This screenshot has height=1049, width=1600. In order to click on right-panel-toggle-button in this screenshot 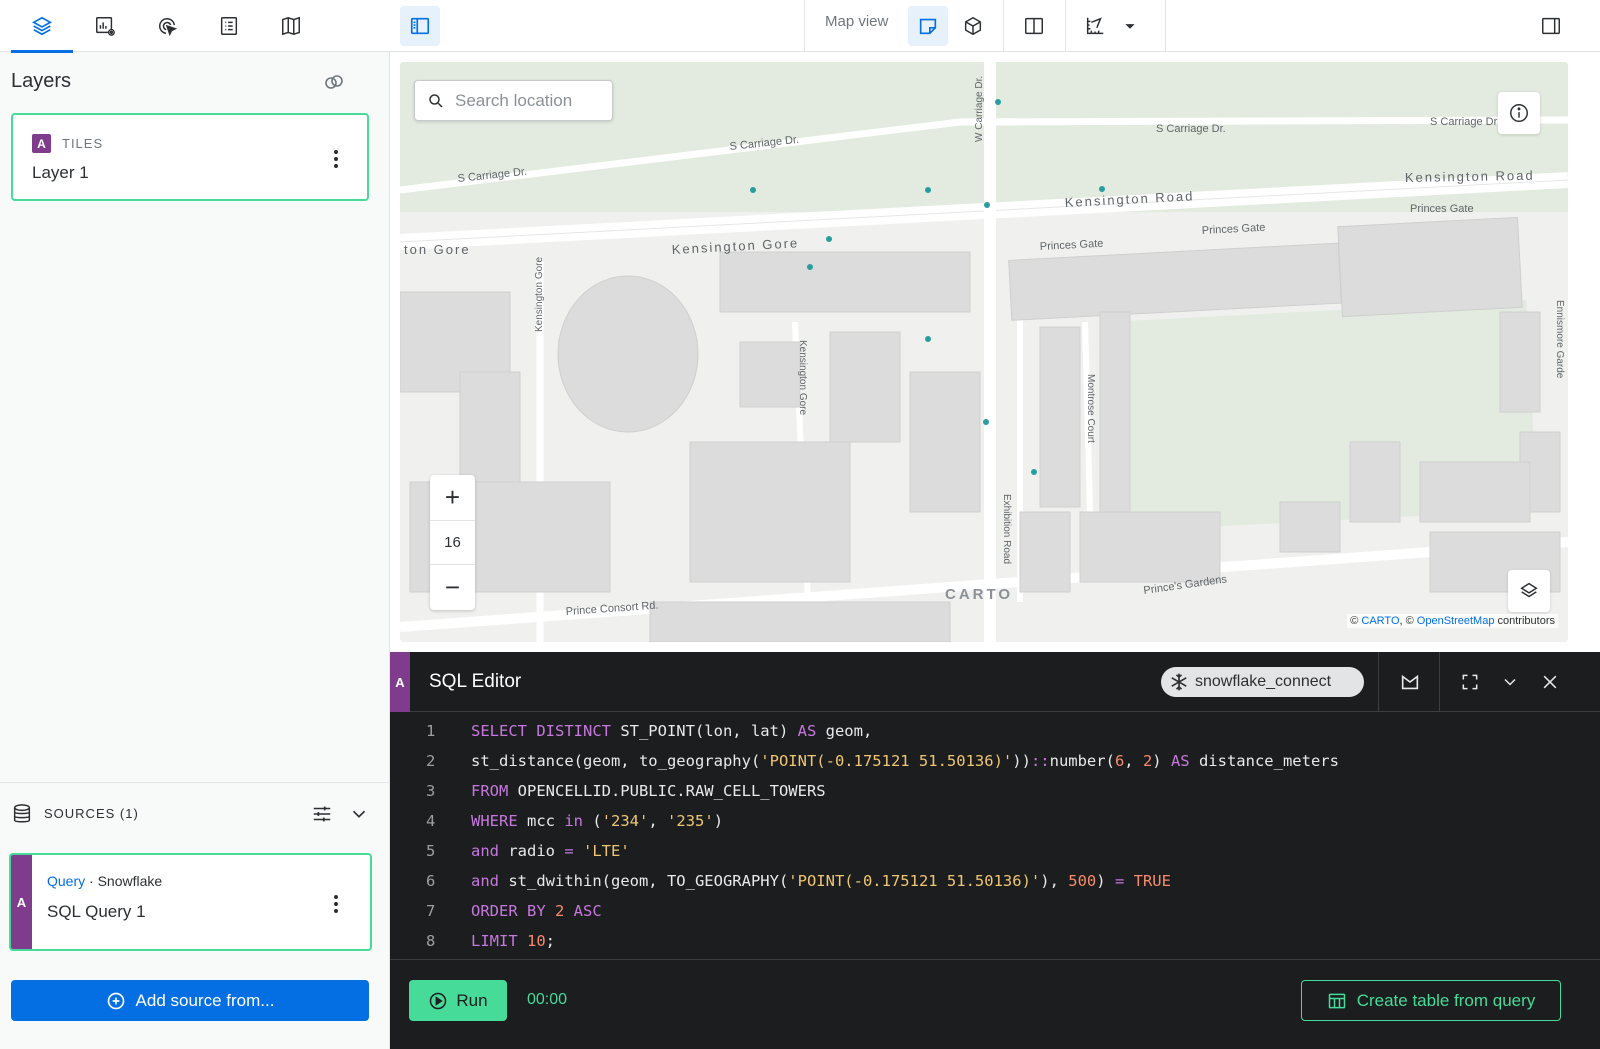, I will do `click(1551, 26)`.